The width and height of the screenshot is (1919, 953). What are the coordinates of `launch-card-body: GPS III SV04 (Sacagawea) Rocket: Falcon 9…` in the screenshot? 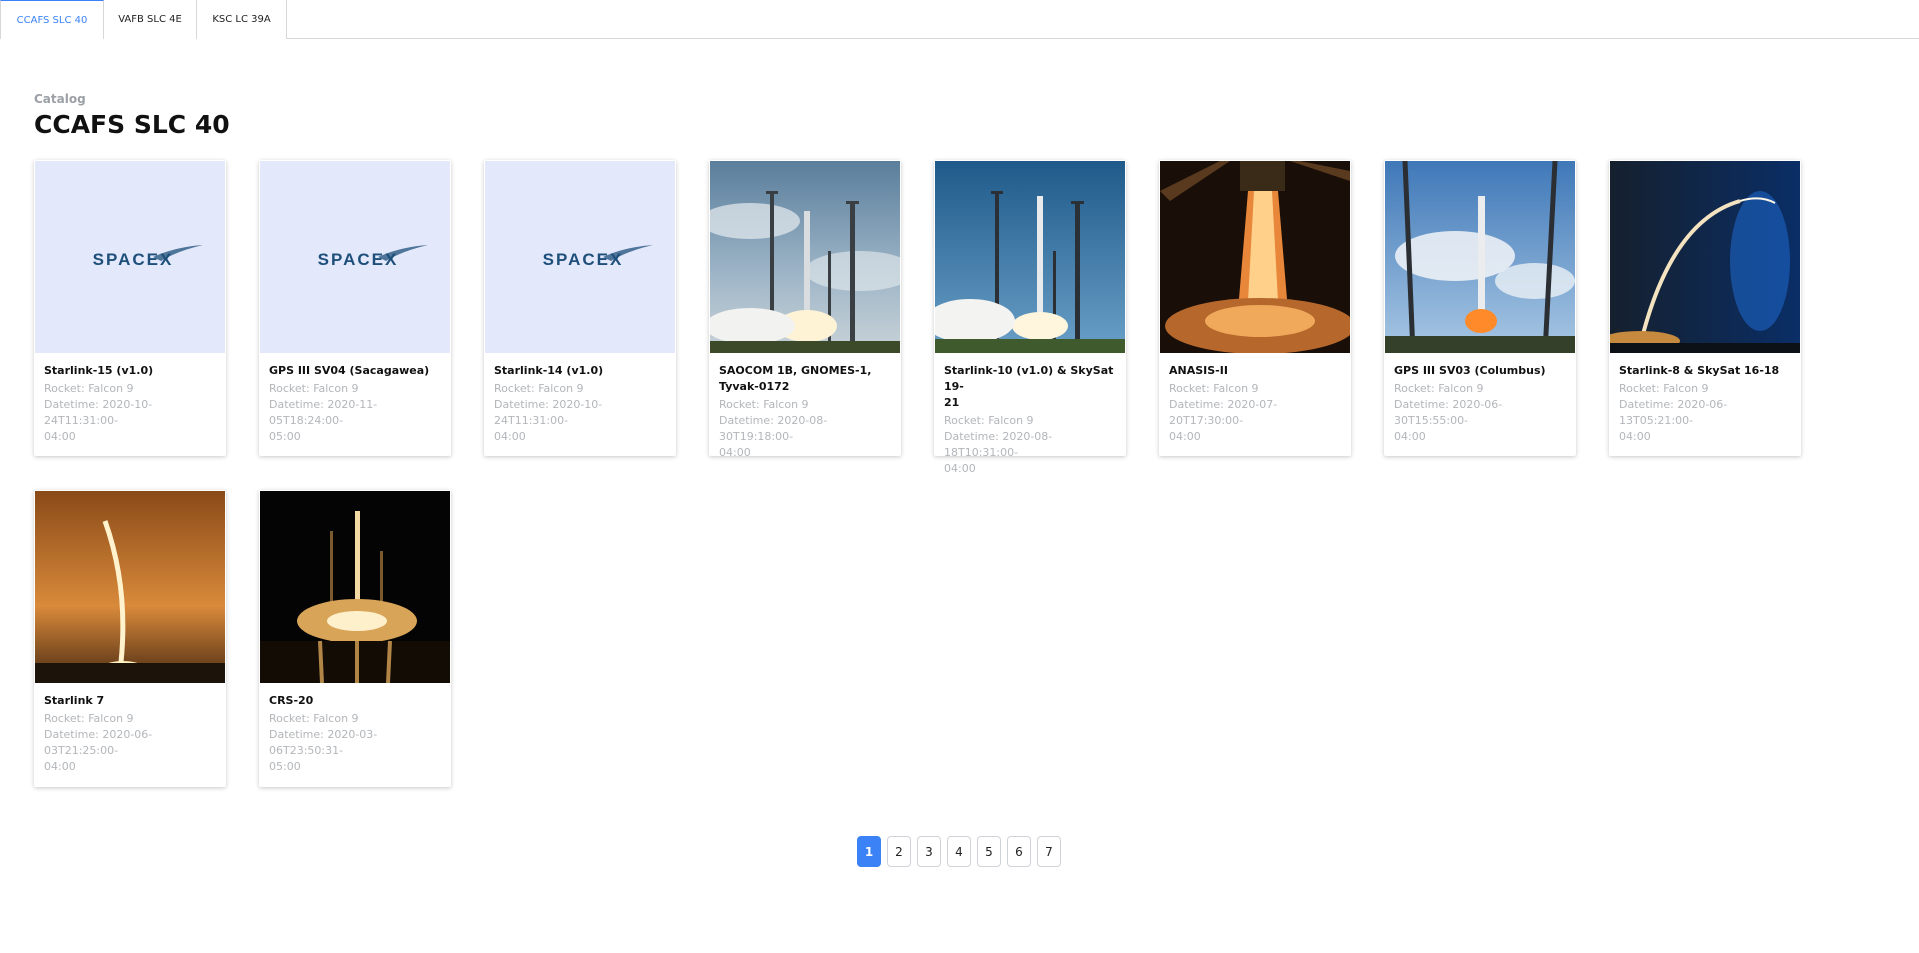 It's located at (355, 405).